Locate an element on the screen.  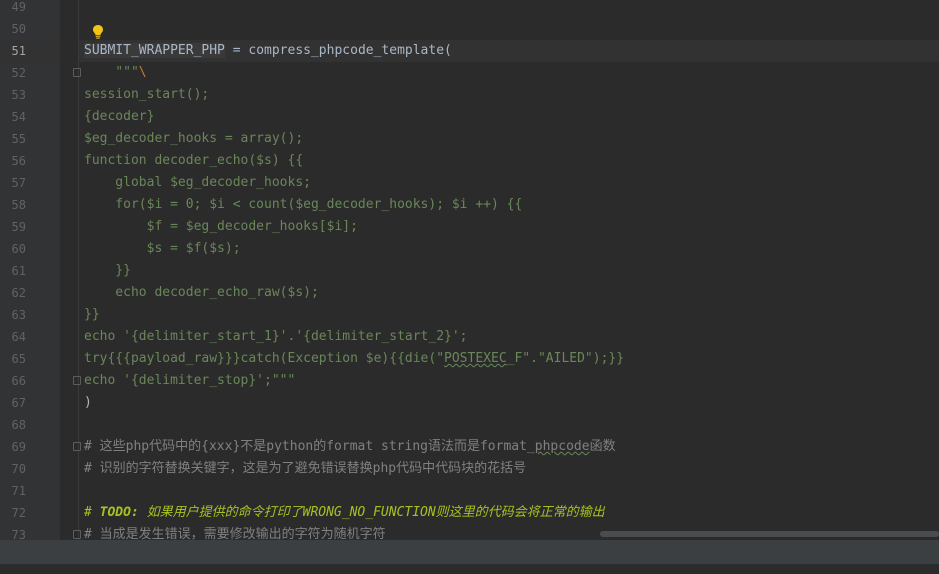
todo-keyword: TODO: is located at coordinates (119, 512).